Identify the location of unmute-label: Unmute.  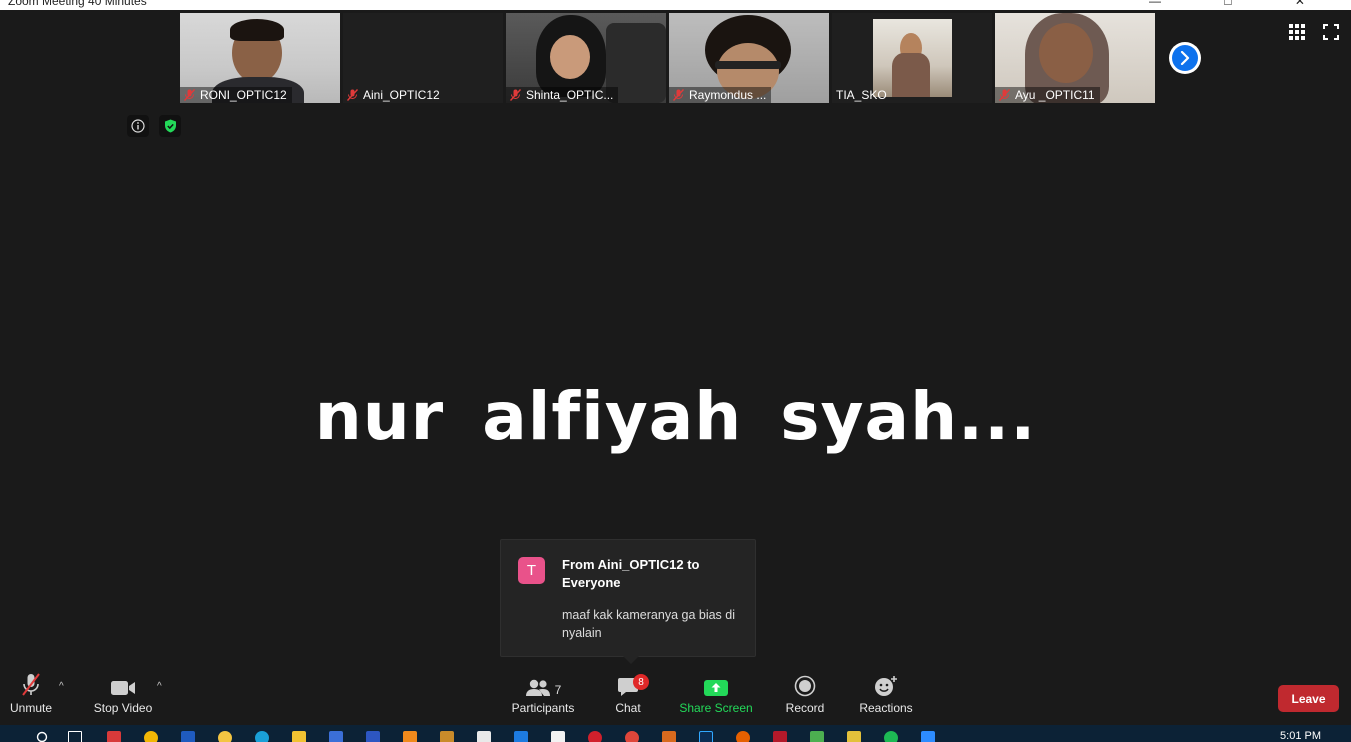
(31, 708).